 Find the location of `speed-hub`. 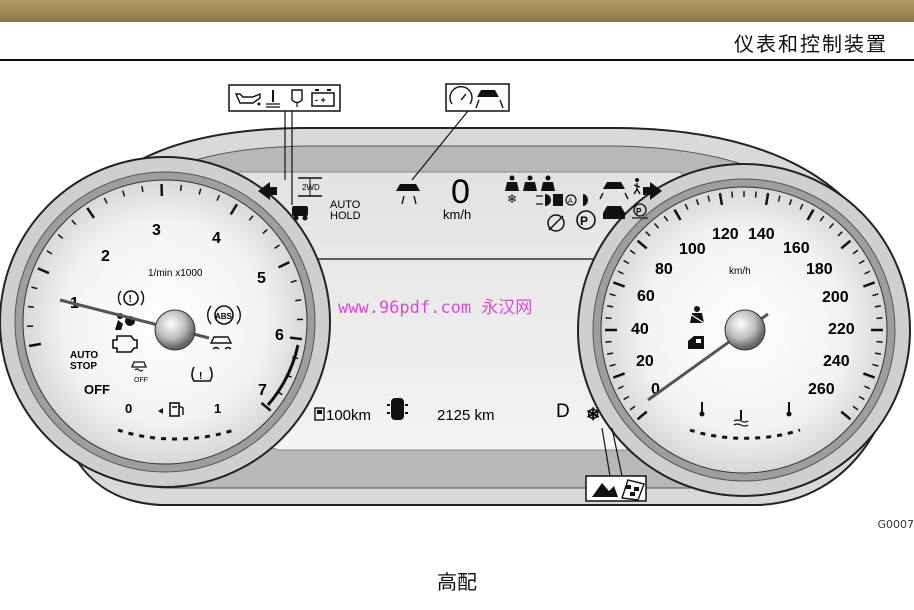

speed-hub is located at coordinates (745, 330).